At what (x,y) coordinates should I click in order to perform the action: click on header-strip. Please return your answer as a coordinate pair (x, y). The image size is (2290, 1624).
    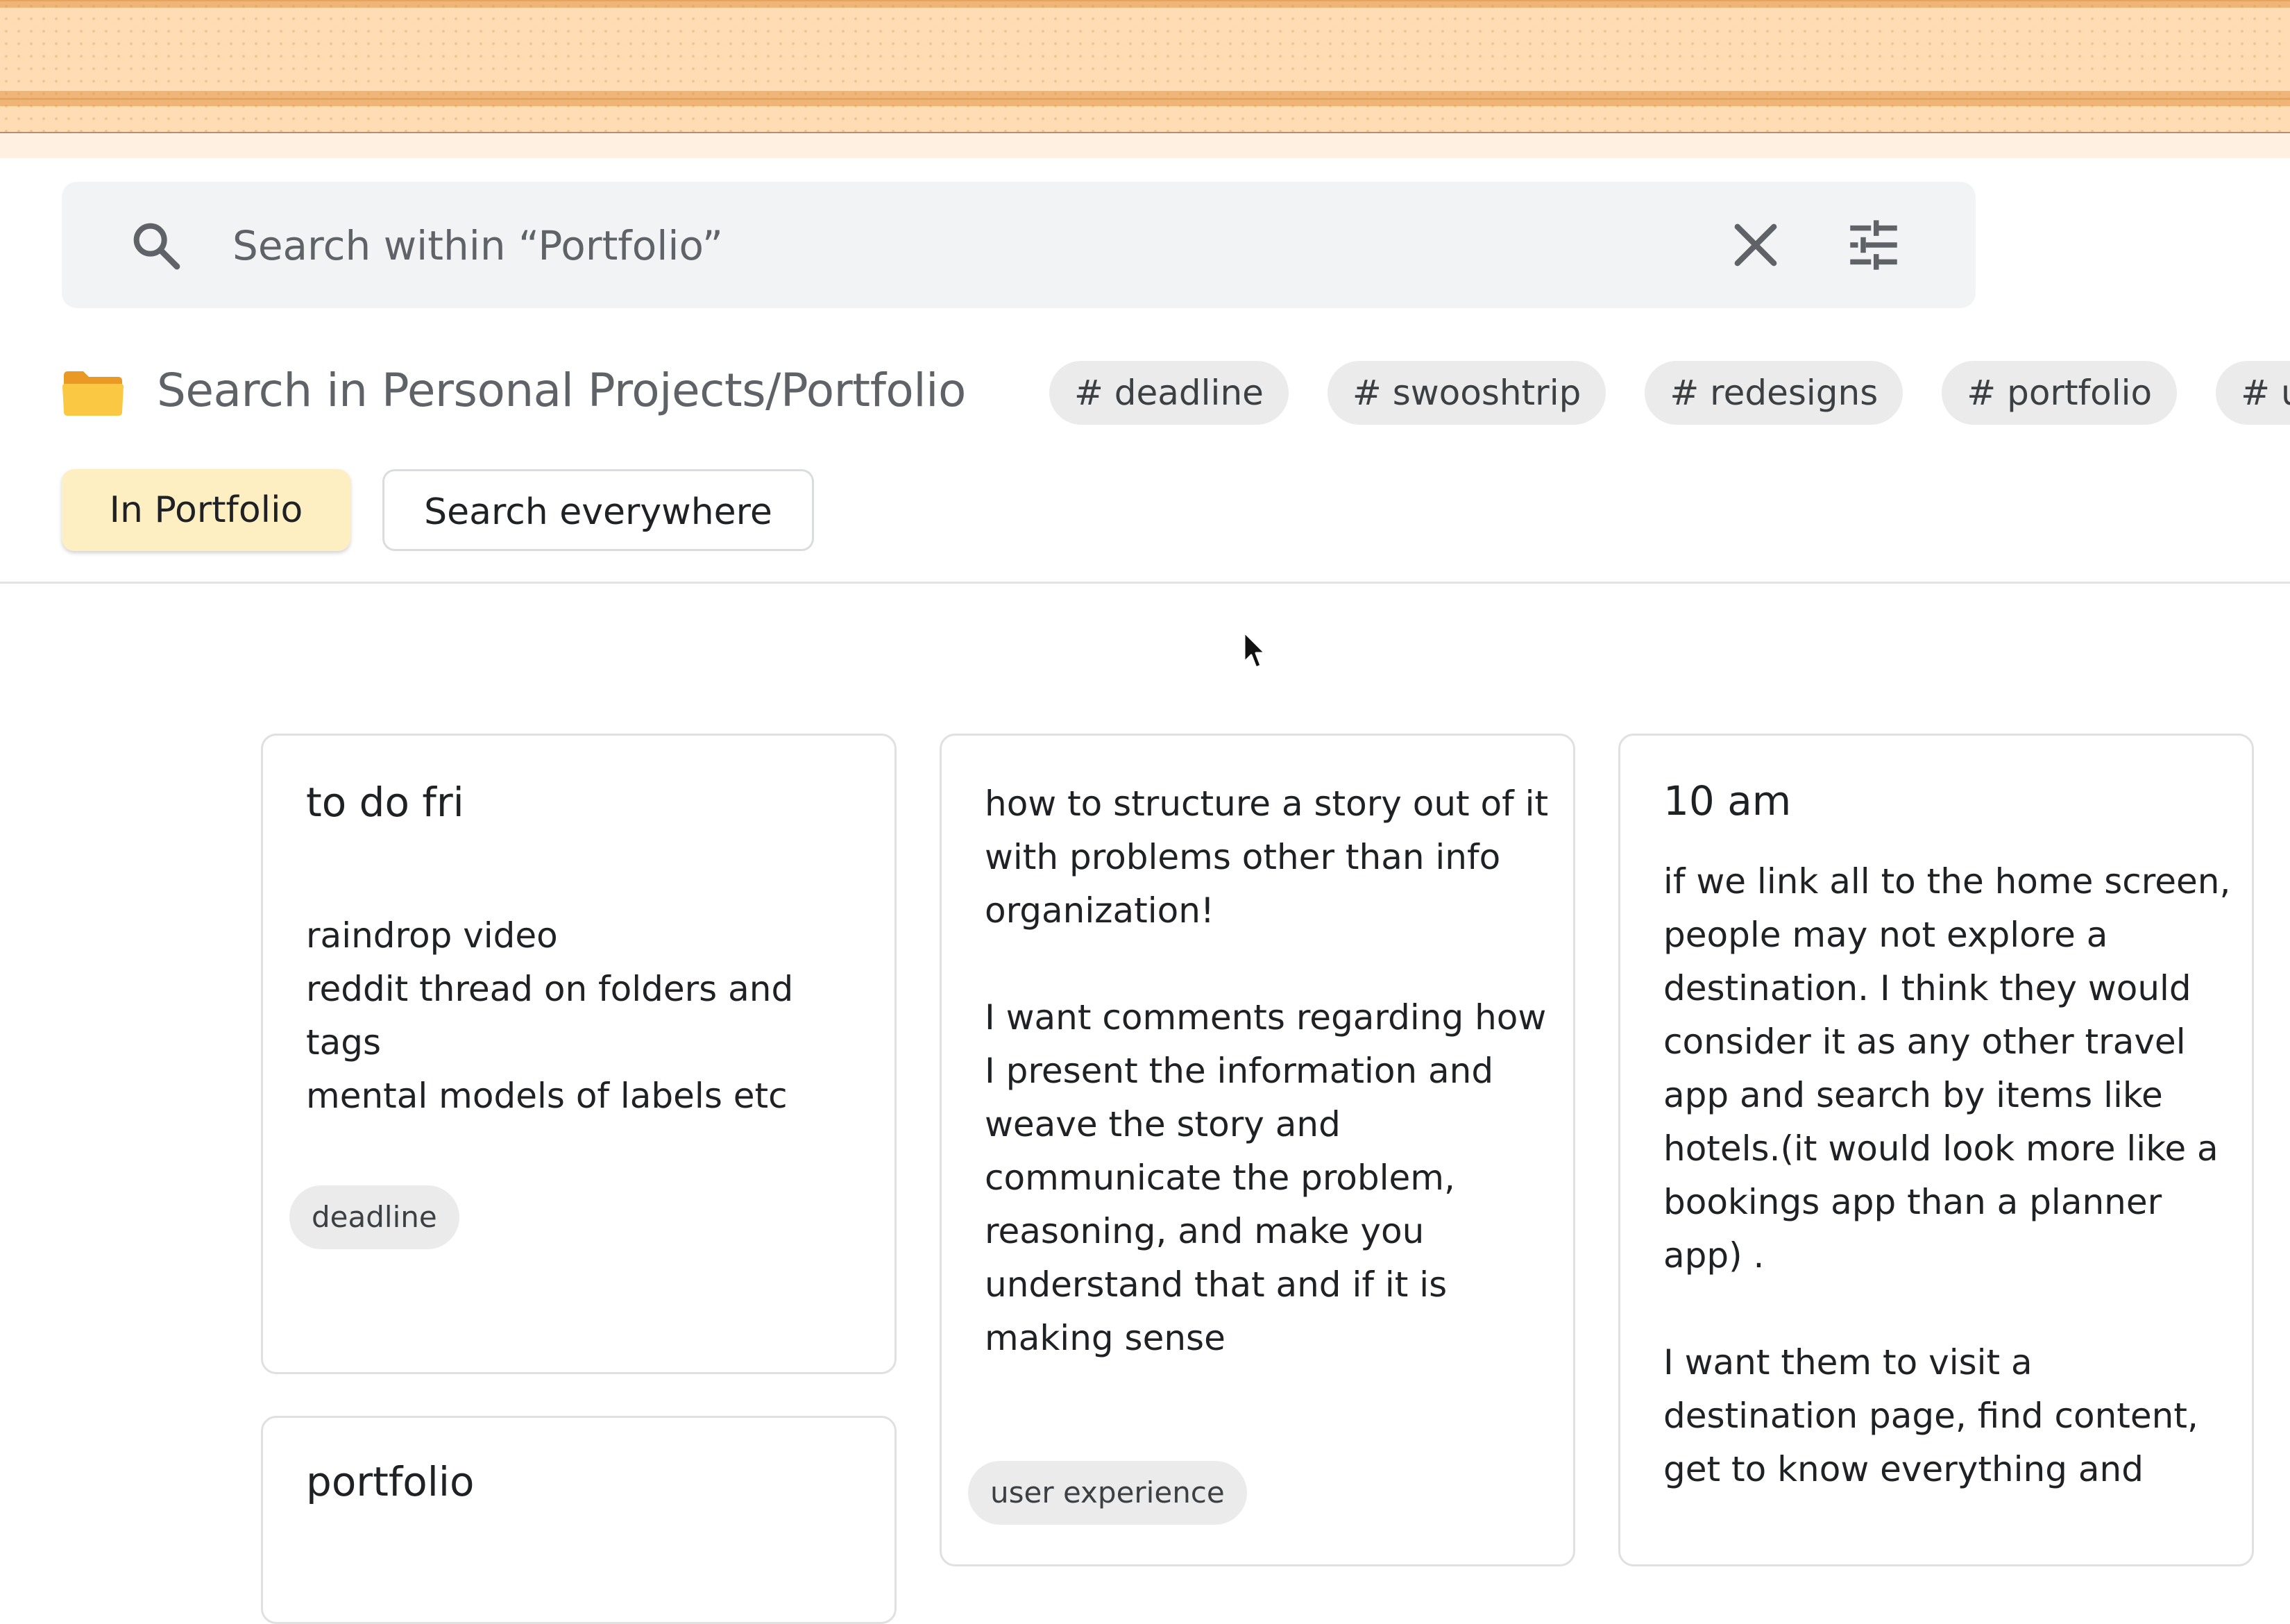
    Looking at the image, I should click on (1145, 145).